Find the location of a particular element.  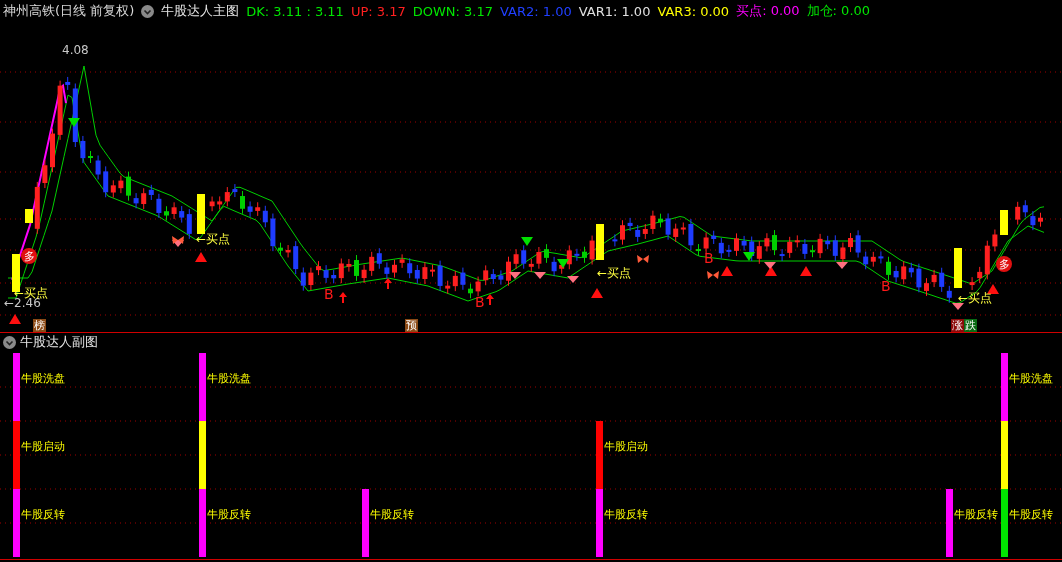

indicator-value: VAR1: 1.00 is located at coordinates (614, 11).